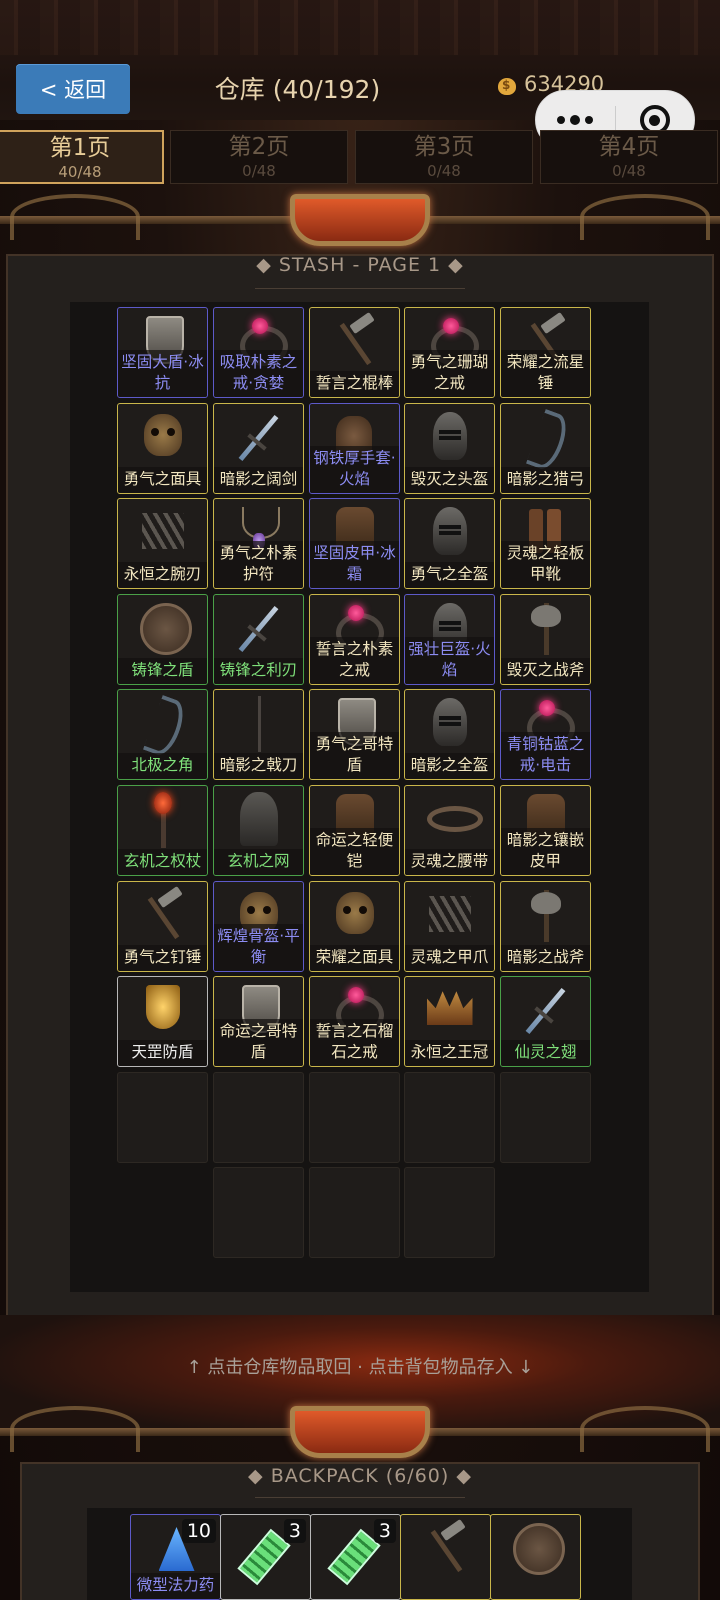 This screenshot has height=1600, width=720. I want to click on stash-item-slot: 暗影之阔剑, so click(258, 448).